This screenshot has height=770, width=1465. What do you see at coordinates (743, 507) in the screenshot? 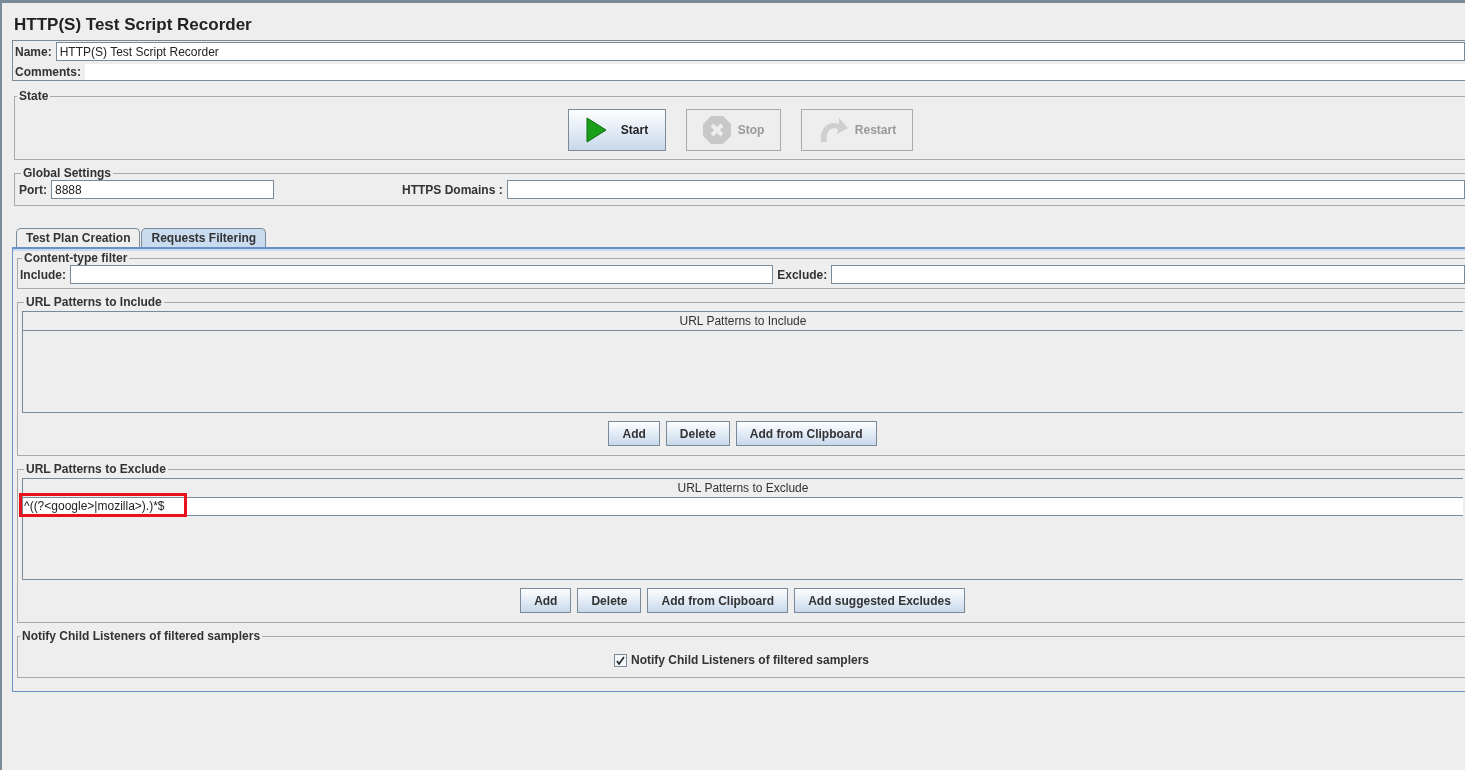
I see `table-cell: ^((?<google>|mozilla>).)*$` at bounding box center [743, 507].